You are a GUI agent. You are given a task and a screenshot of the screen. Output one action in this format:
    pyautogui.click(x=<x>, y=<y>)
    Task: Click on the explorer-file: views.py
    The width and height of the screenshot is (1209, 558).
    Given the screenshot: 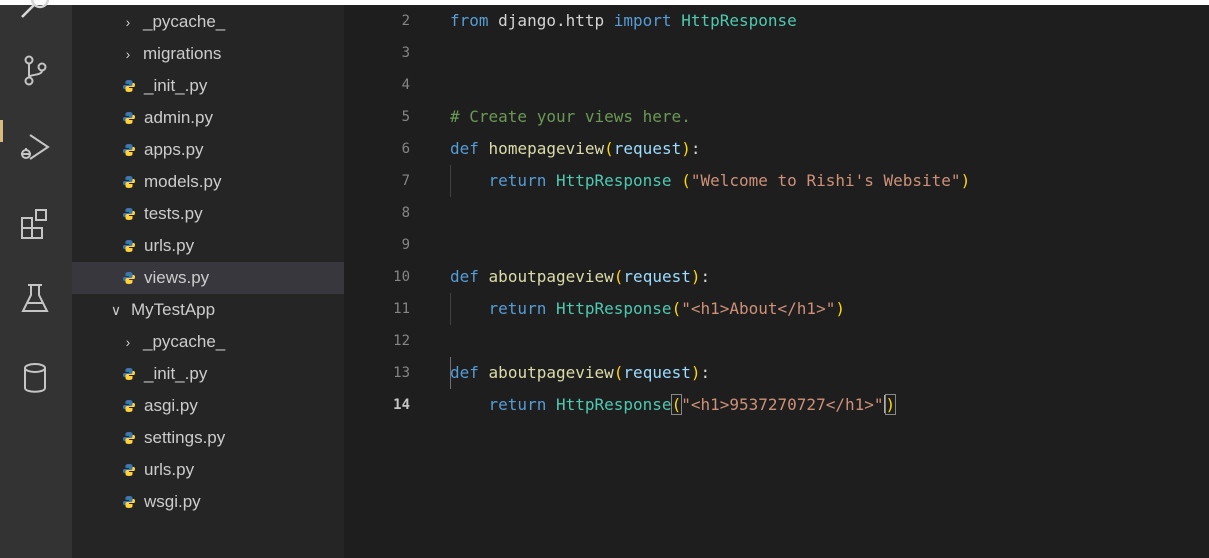 What is the action you would take?
    pyautogui.click(x=208, y=278)
    